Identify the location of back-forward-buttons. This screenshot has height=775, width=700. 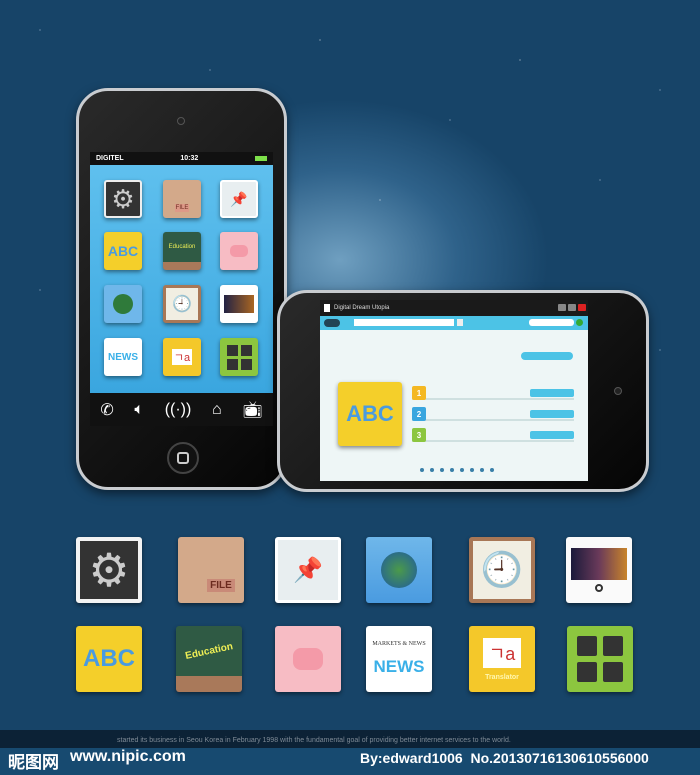
(332, 323).